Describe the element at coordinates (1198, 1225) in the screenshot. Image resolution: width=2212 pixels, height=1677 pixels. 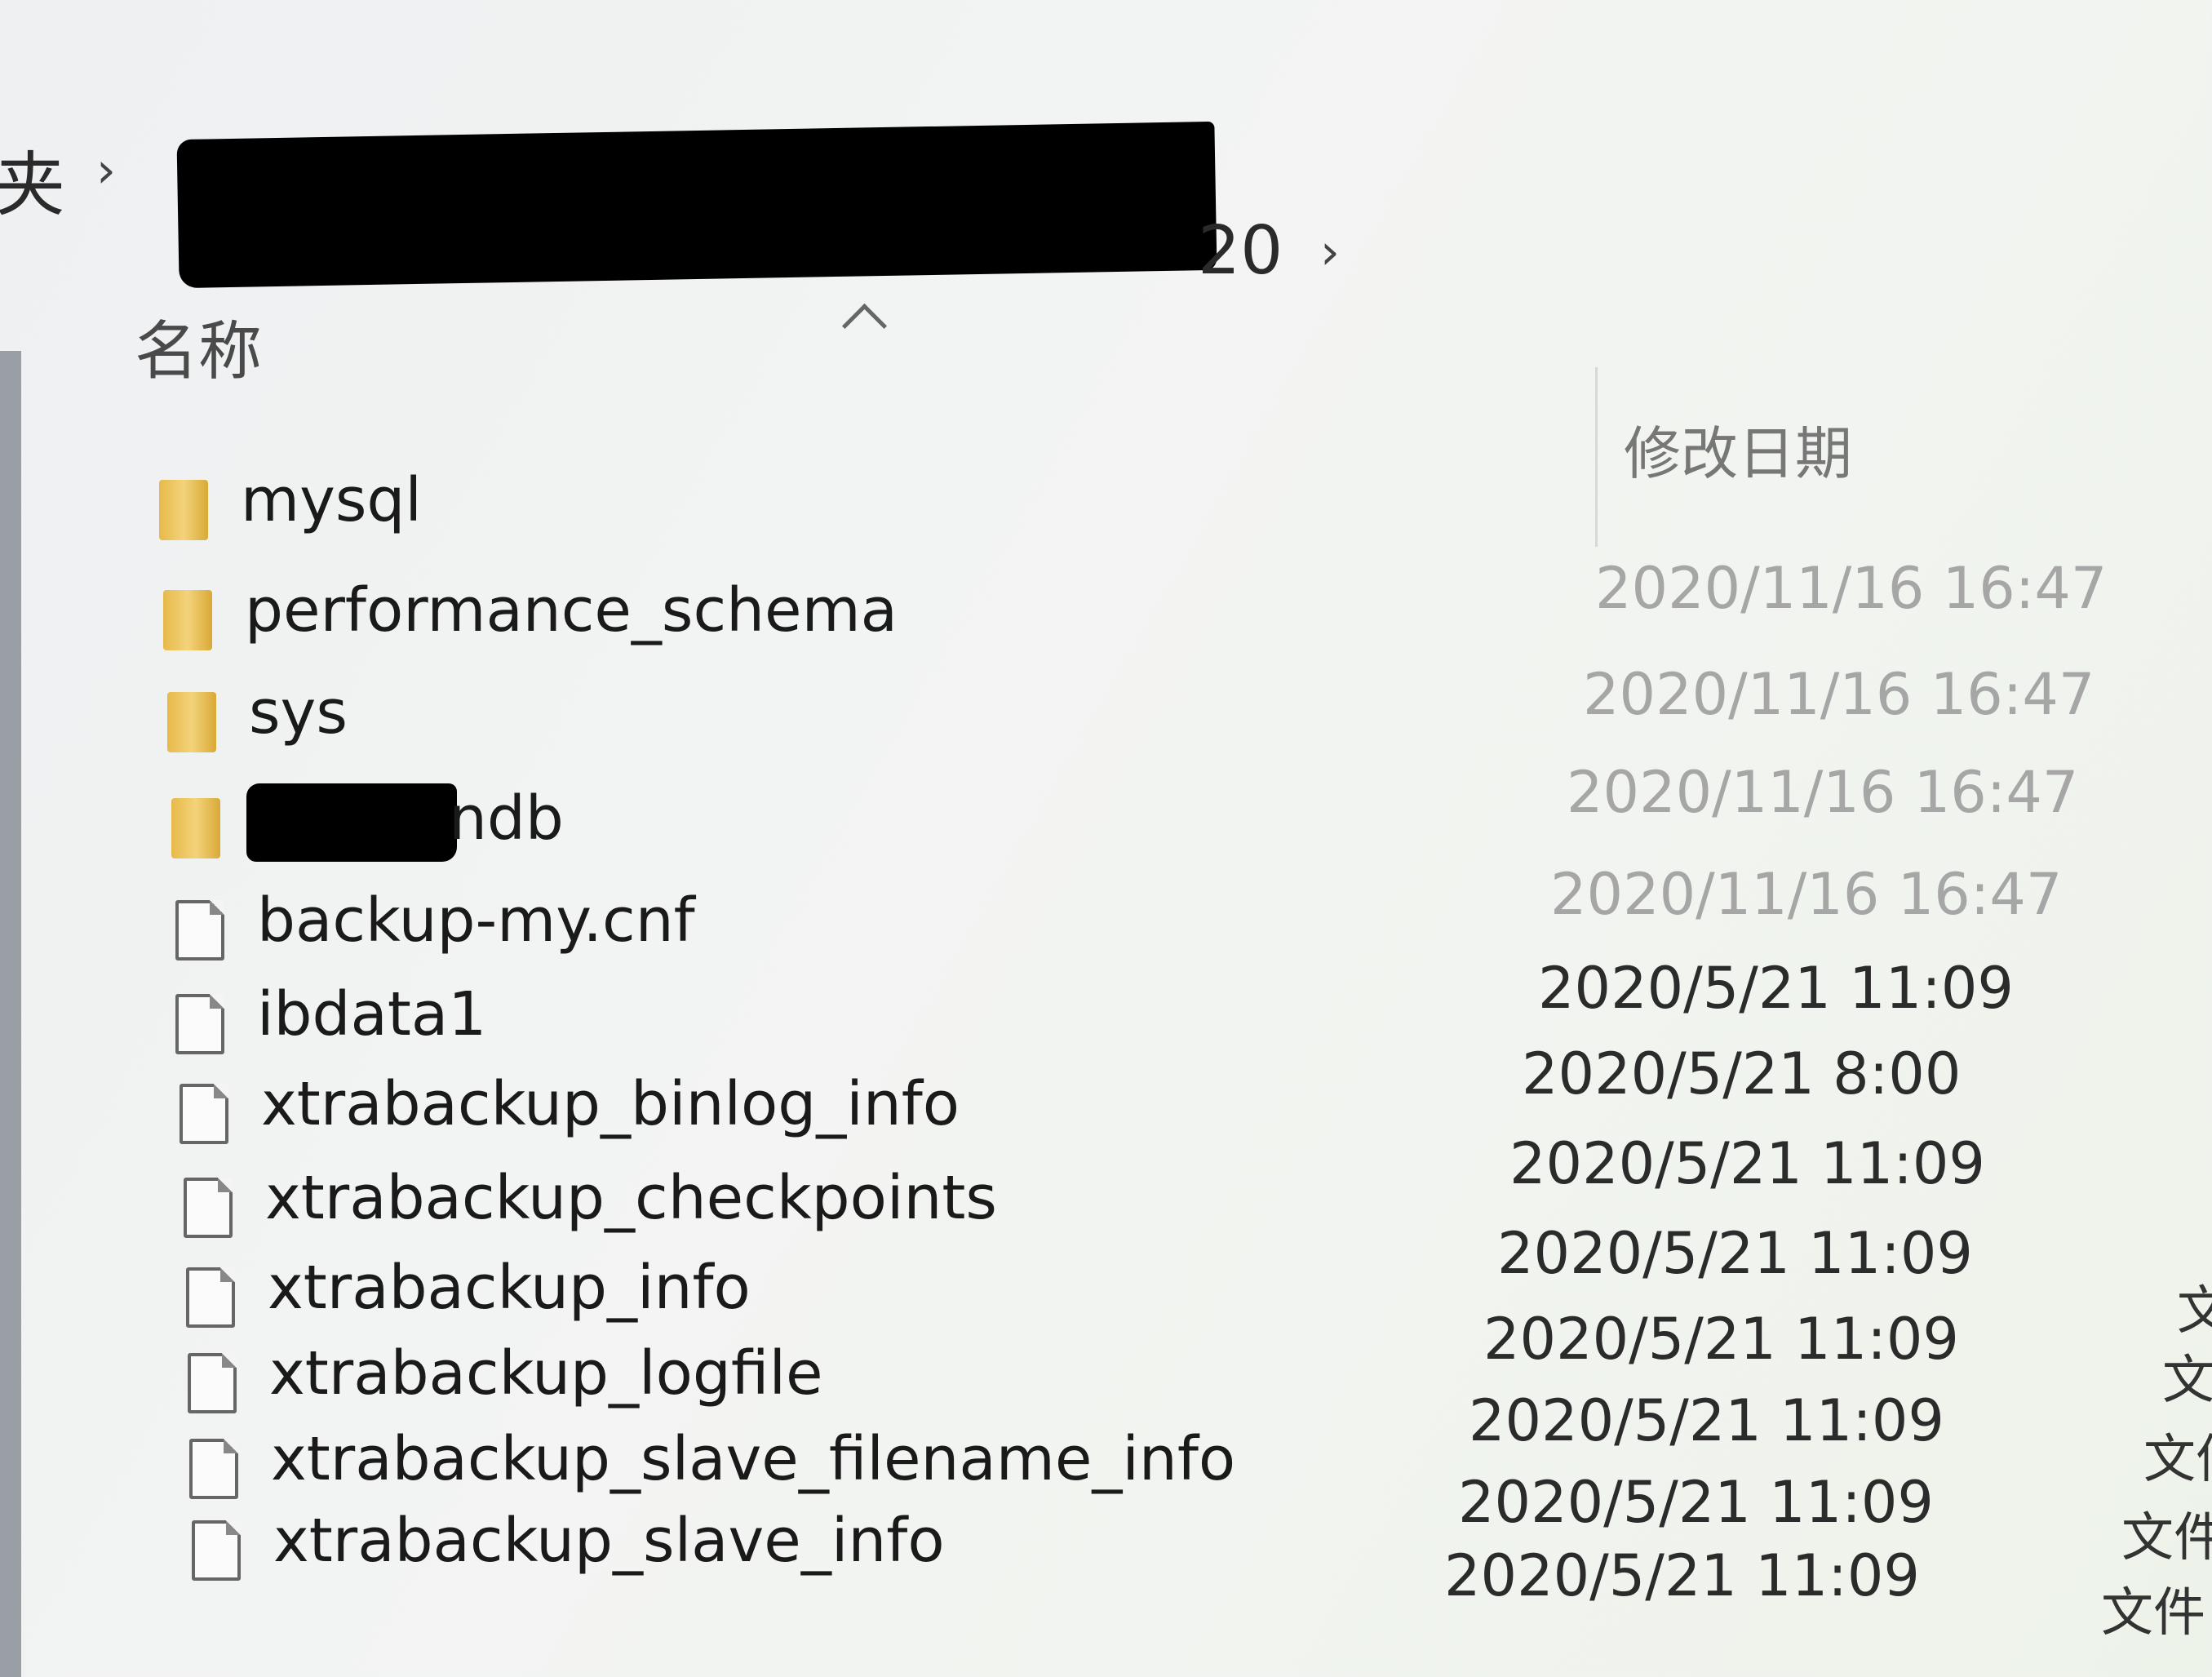
I see `list-item: xtrabackup_checkpoints 2020/5/21 11:09` at that location.